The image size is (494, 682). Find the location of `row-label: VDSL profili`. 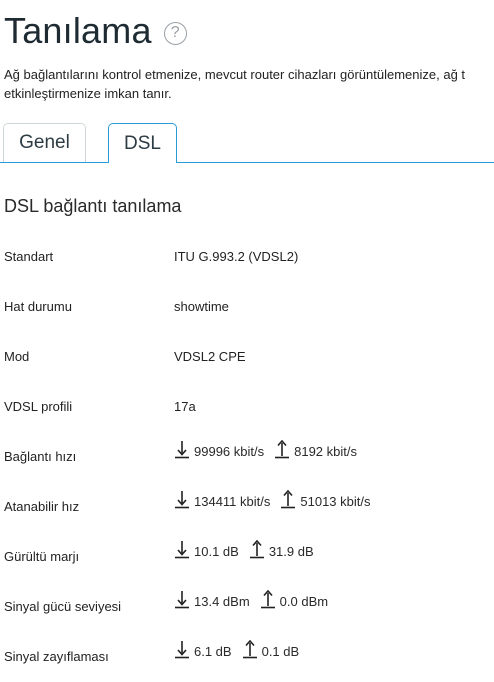

row-label: VDSL profili is located at coordinates (38, 406).